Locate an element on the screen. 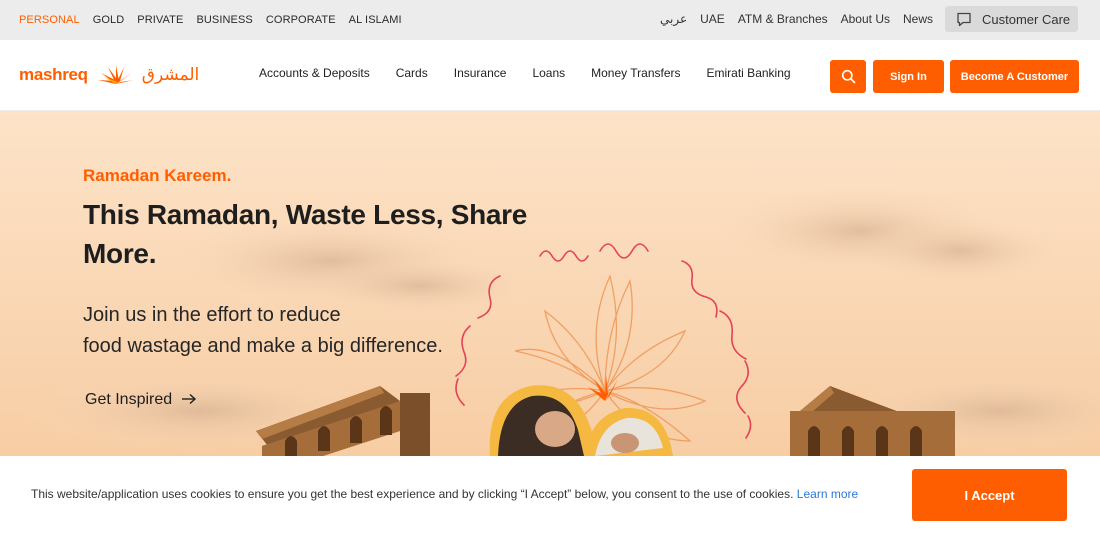 The image size is (1100, 534). logo-text-en: mashreq is located at coordinates (53, 74).